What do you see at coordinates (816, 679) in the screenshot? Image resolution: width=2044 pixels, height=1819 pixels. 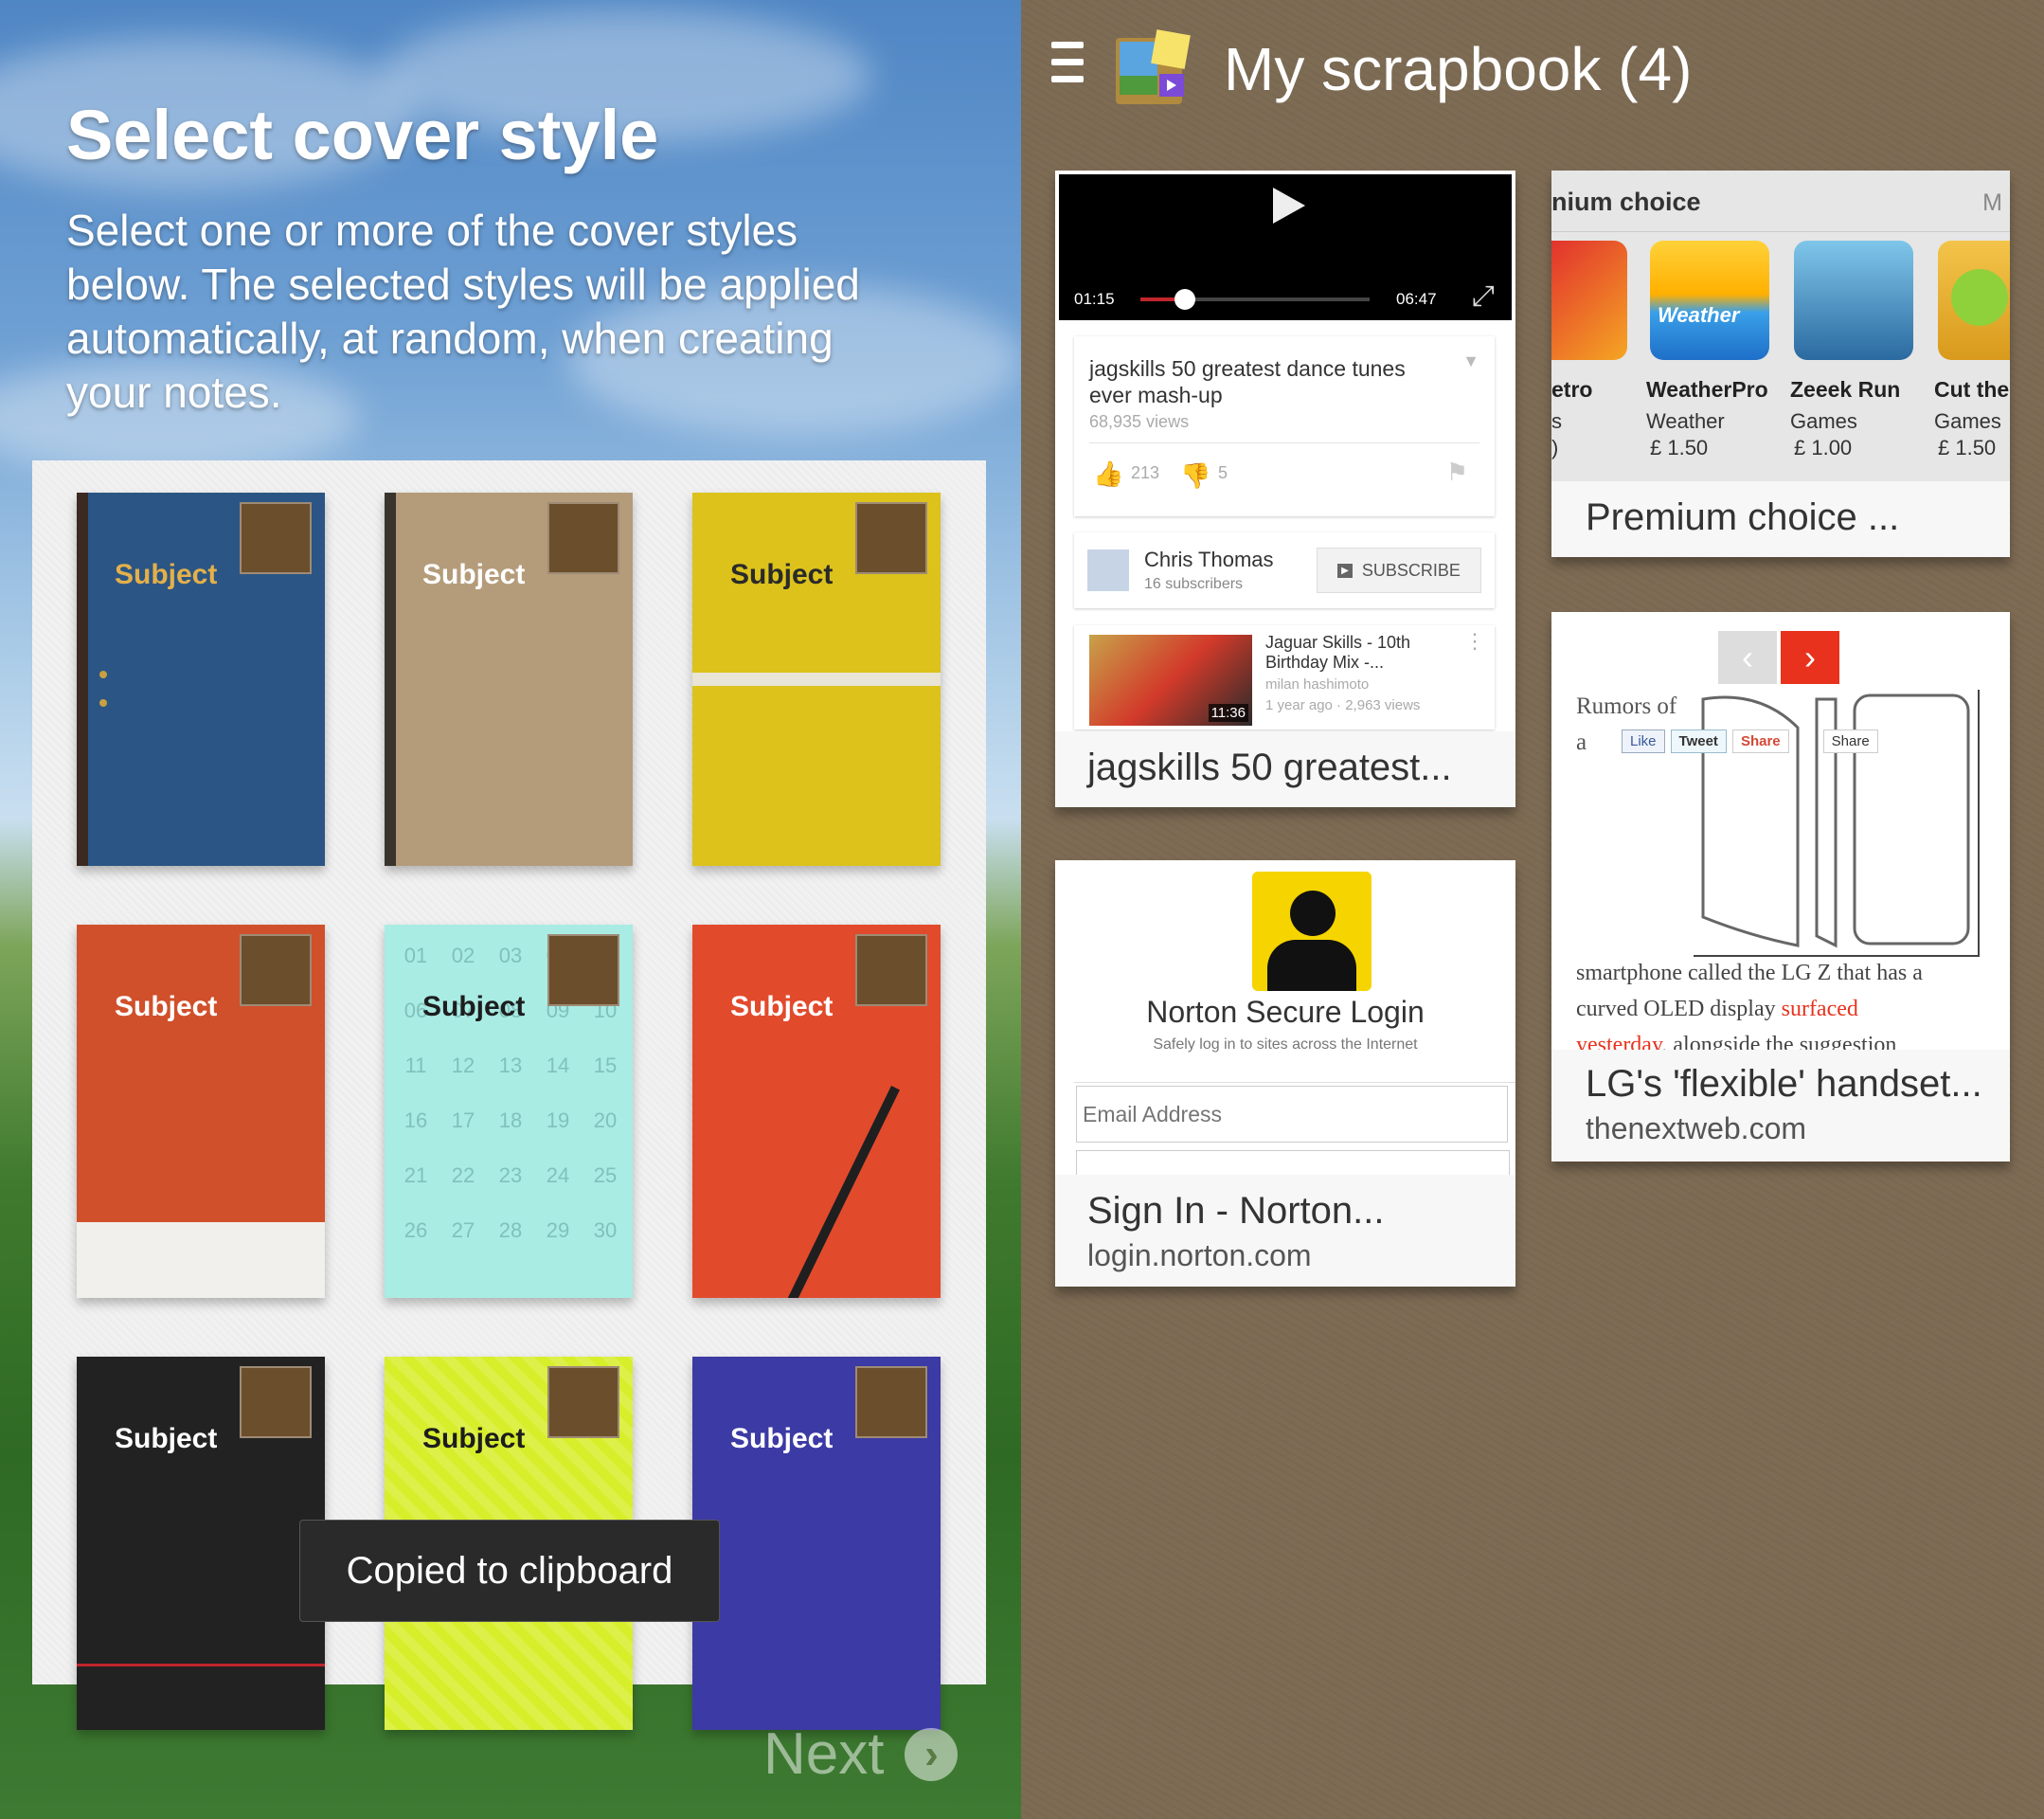 I see `cover-option-yellow: Subject` at bounding box center [816, 679].